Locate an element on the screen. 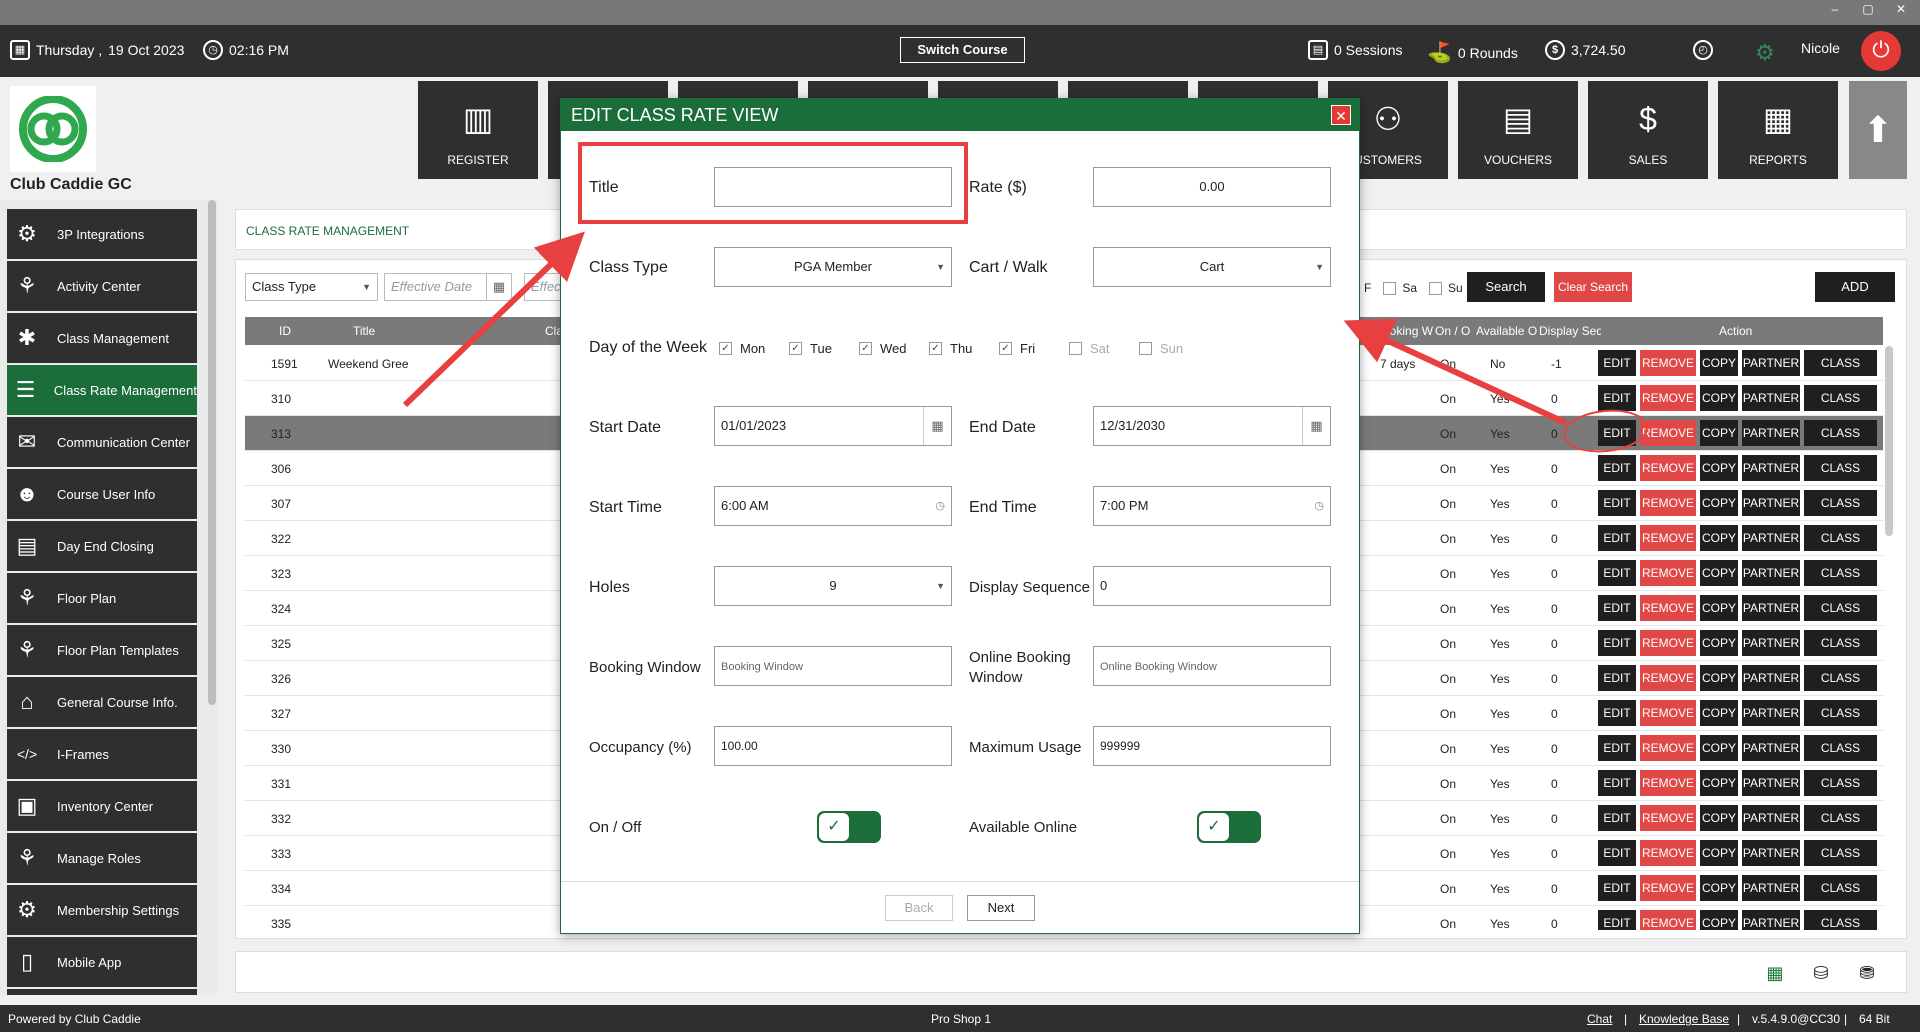 This screenshot has width=1920, height=1032. clock-icon: ◷ is located at coordinates (940, 506).